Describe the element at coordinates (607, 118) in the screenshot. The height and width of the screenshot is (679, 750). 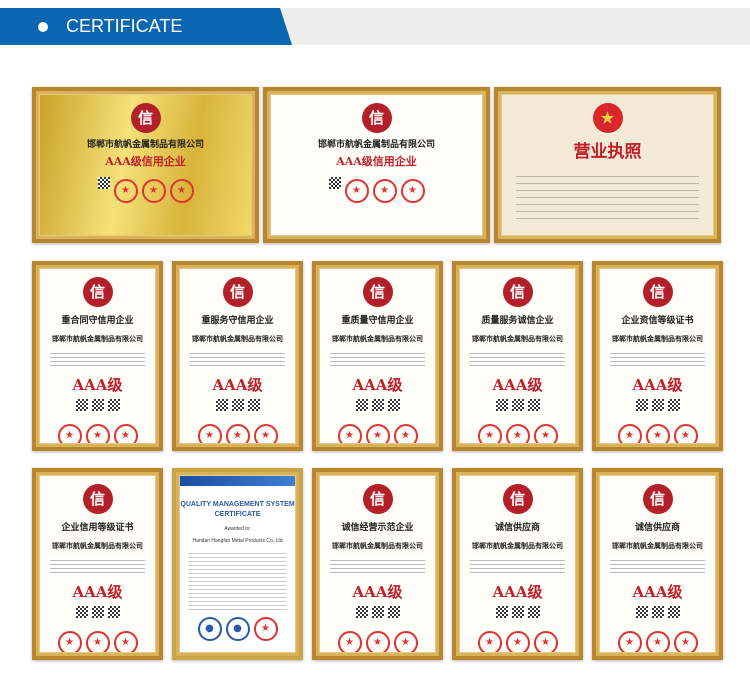
I see `national-emblem-icon: ★` at that location.